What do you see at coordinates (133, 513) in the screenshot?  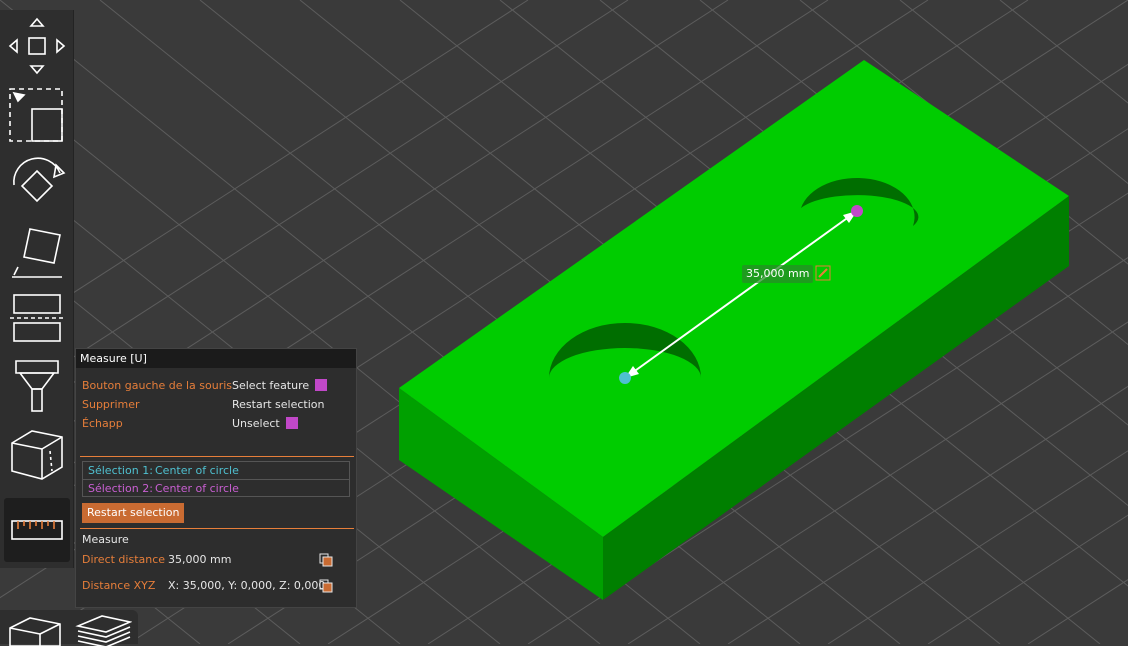 I see `restart-selection-button: Restart selection` at bounding box center [133, 513].